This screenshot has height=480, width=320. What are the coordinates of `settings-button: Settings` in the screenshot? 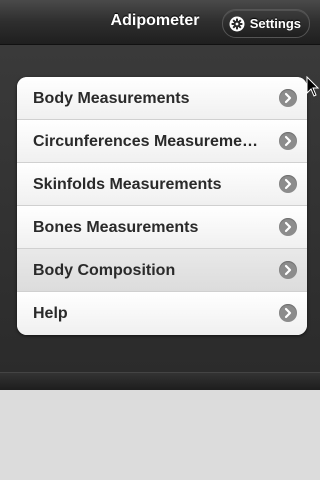 It's located at (265, 23).